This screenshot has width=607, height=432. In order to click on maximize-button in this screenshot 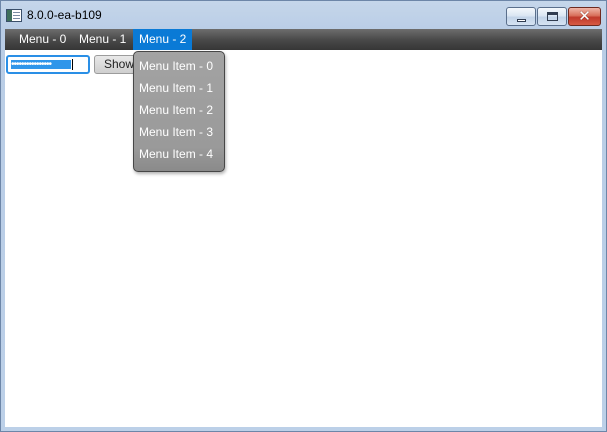, I will do `click(552, 16)`.